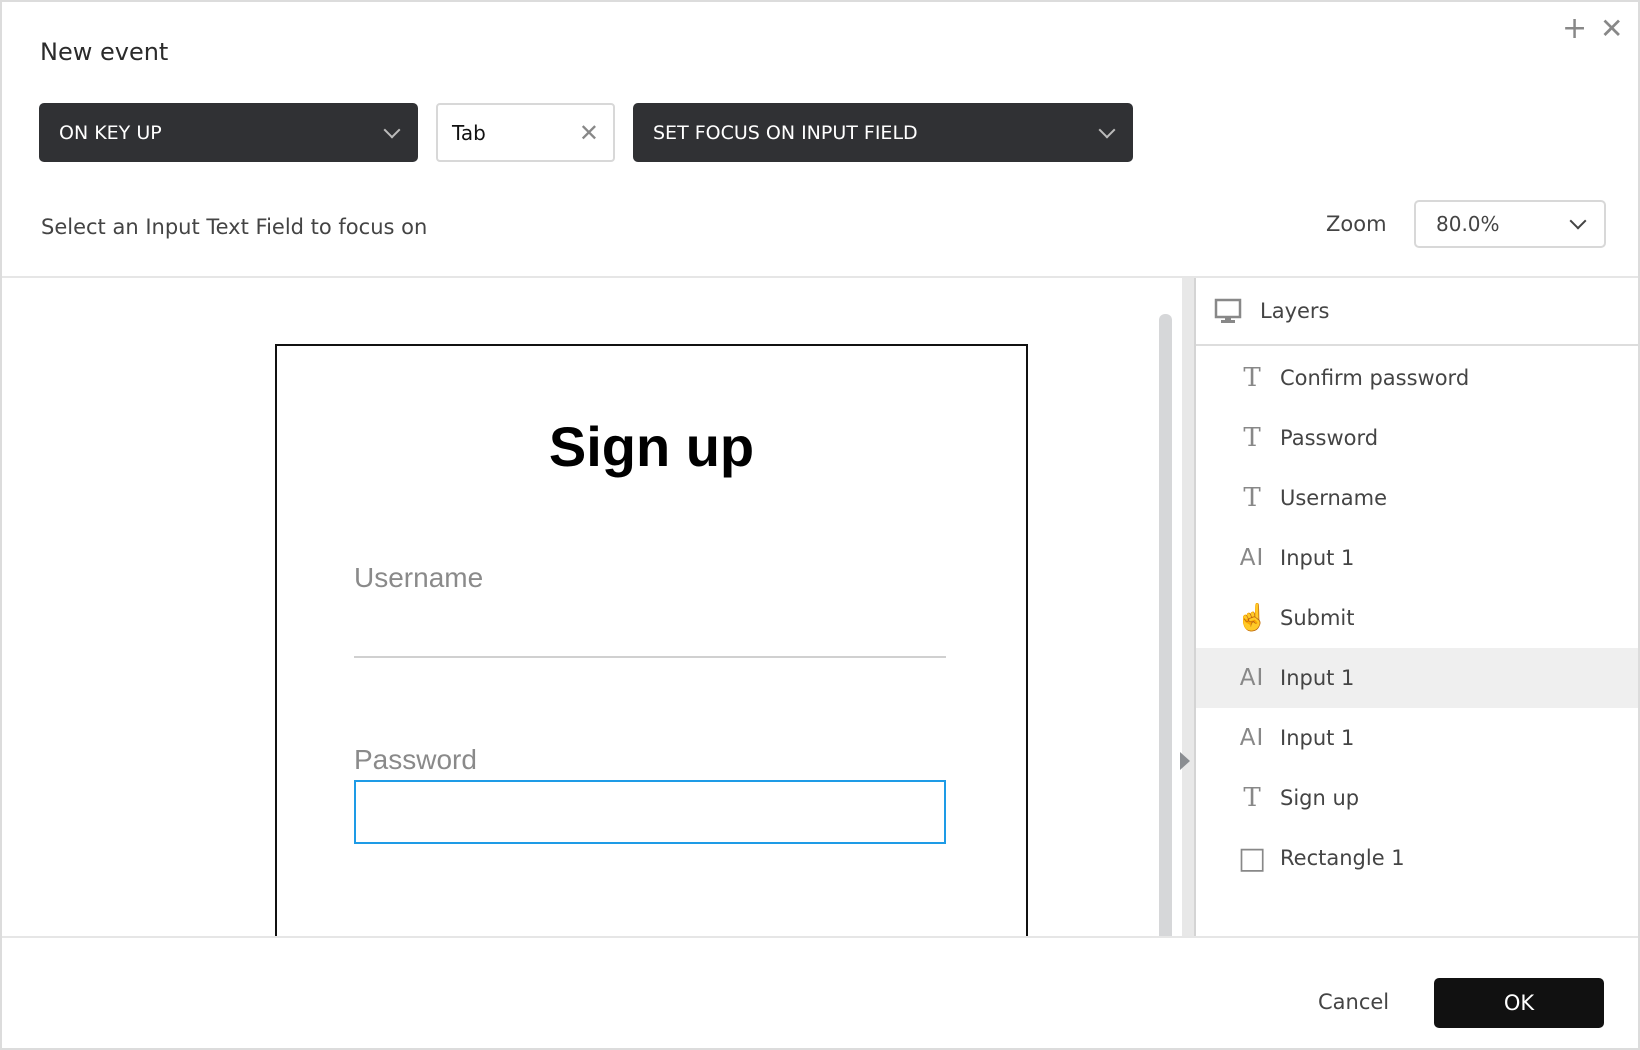 This screenshot has height=1050, width=1640. I want to click on layer-item: T Confirm password, so click(1417, 378).